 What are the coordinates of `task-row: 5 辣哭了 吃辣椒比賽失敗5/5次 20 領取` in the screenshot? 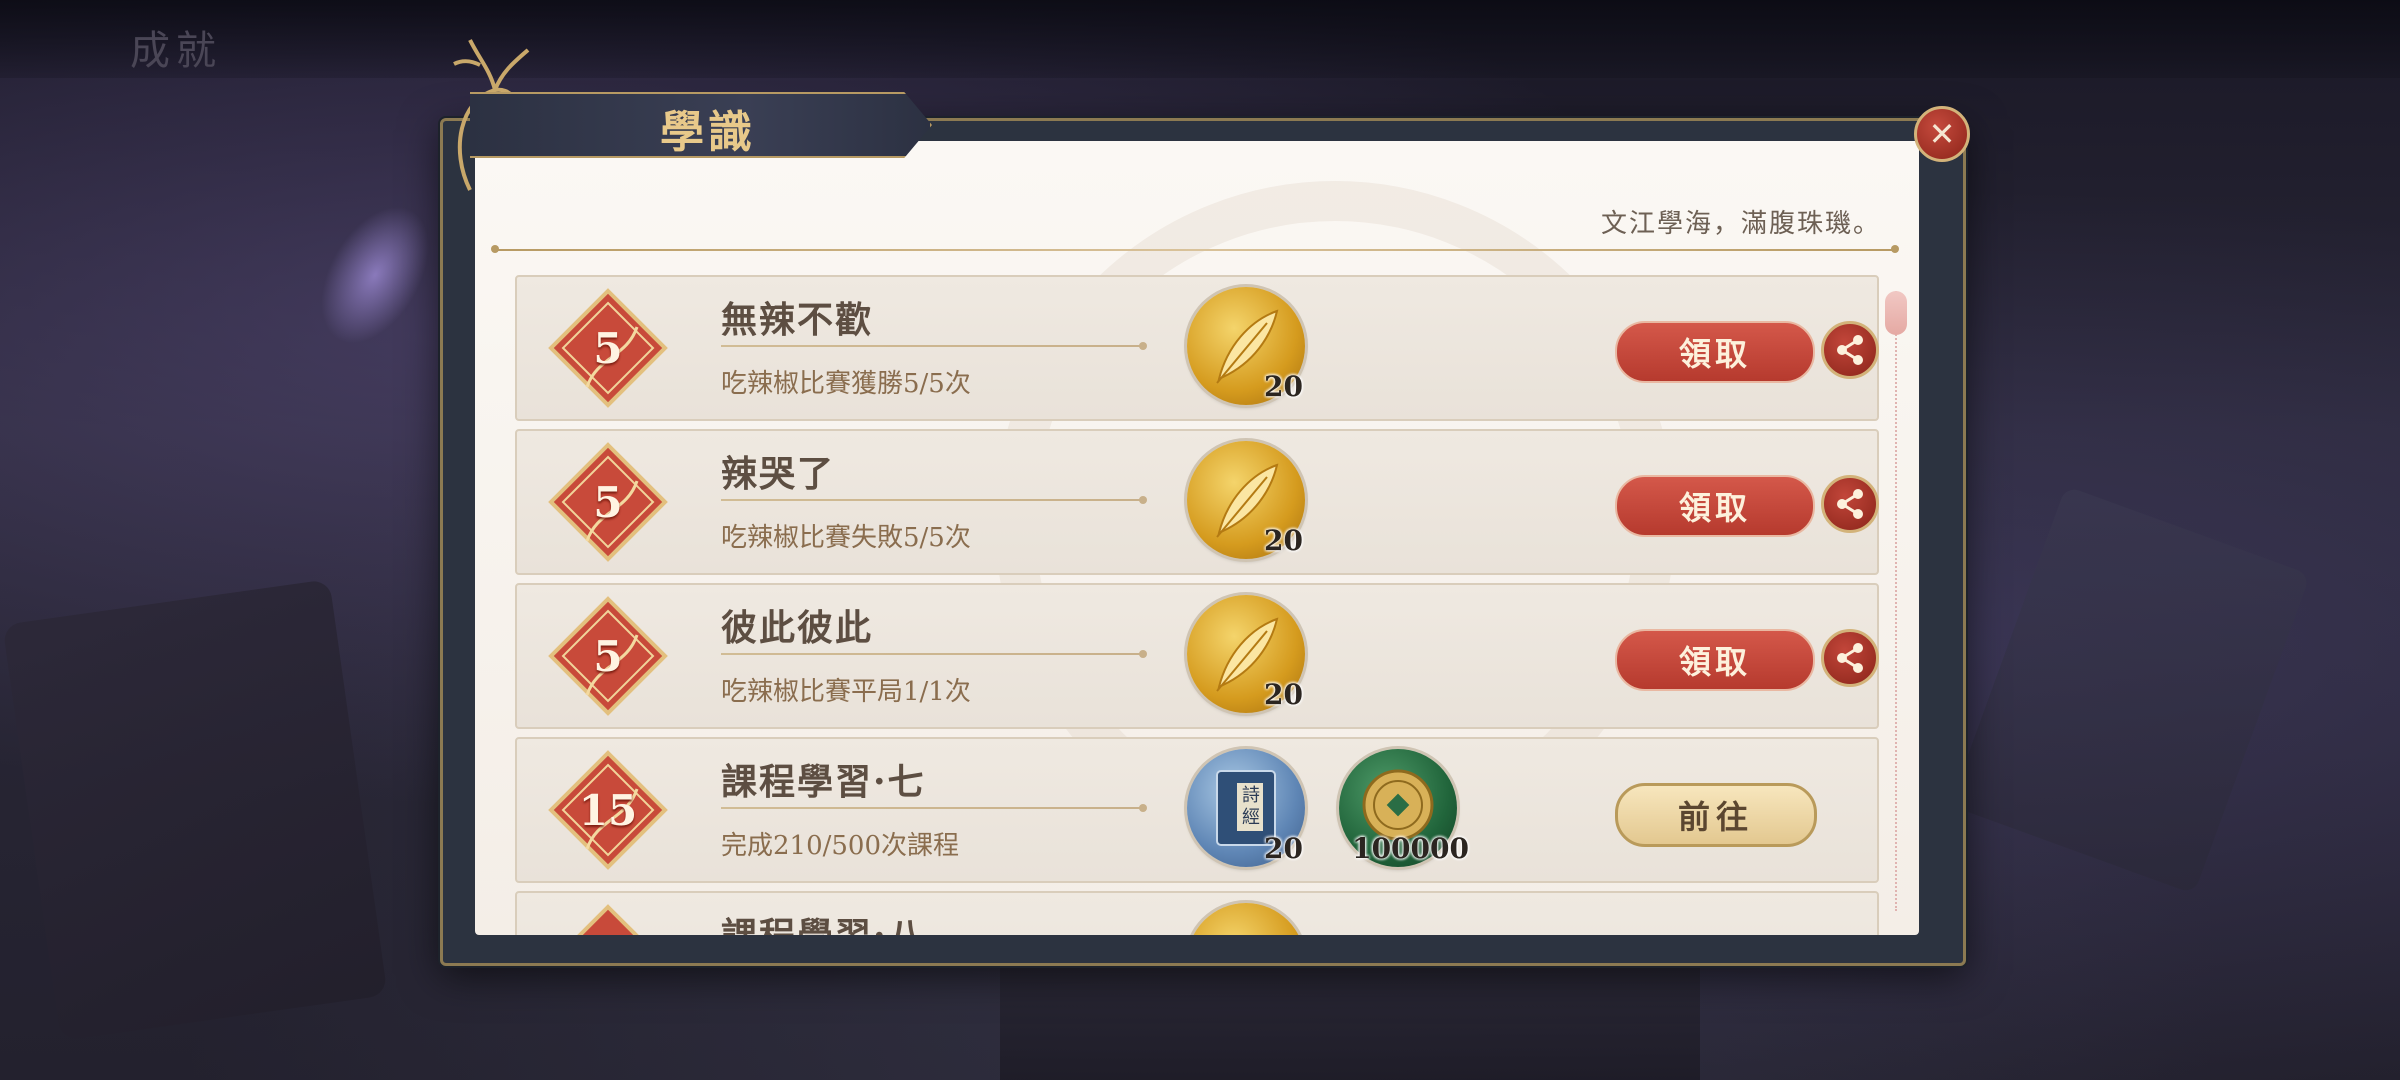 It's located at (1197, 502).